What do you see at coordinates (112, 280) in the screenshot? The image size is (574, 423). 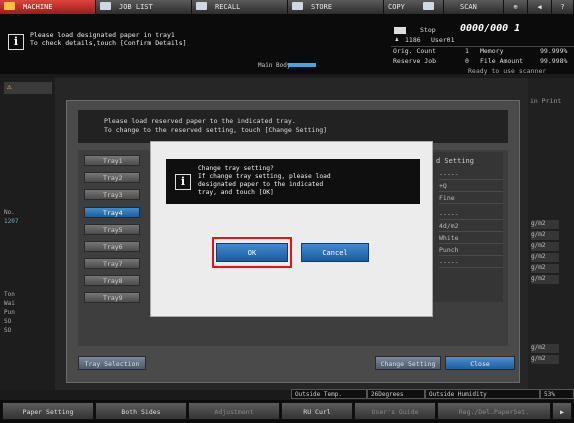 I see `tray-button-8: Tray8` at bounding box center [112, 280].